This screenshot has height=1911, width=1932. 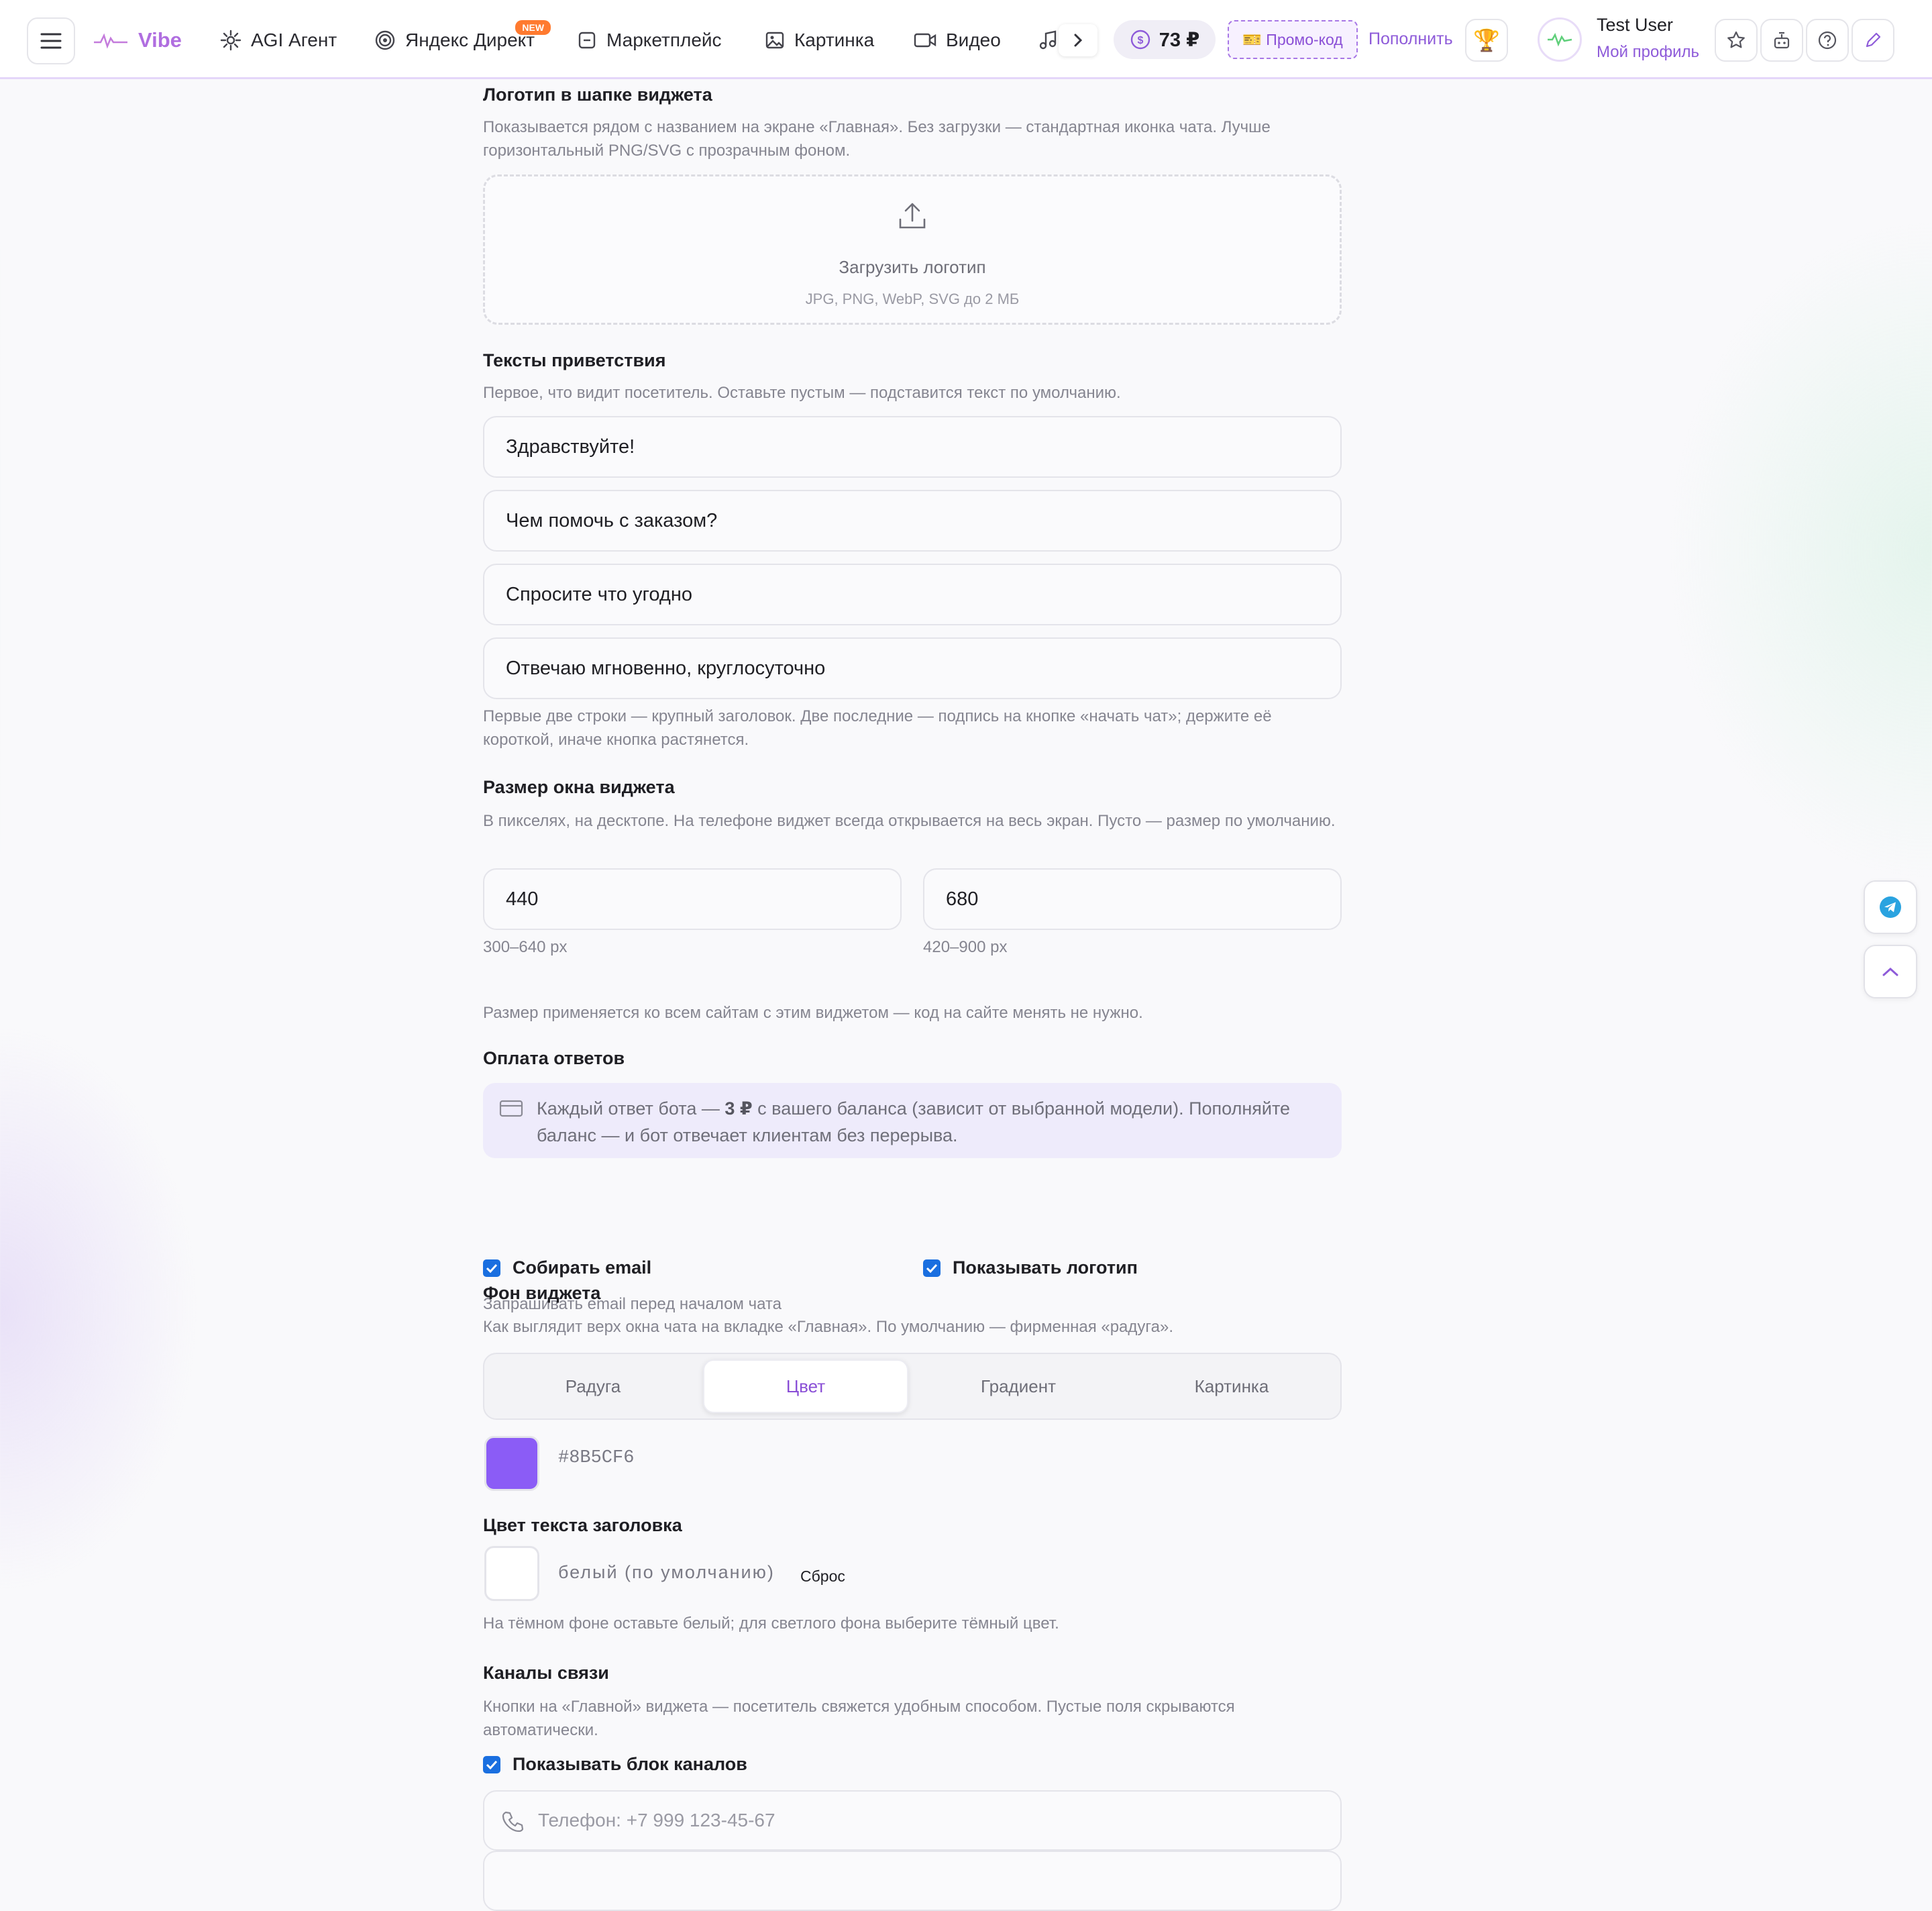 What do you see at coordinates (546, 1673) in the screenshot?
I see `channels-section-title: Каналы связи` at bounding box center [546, 1673].